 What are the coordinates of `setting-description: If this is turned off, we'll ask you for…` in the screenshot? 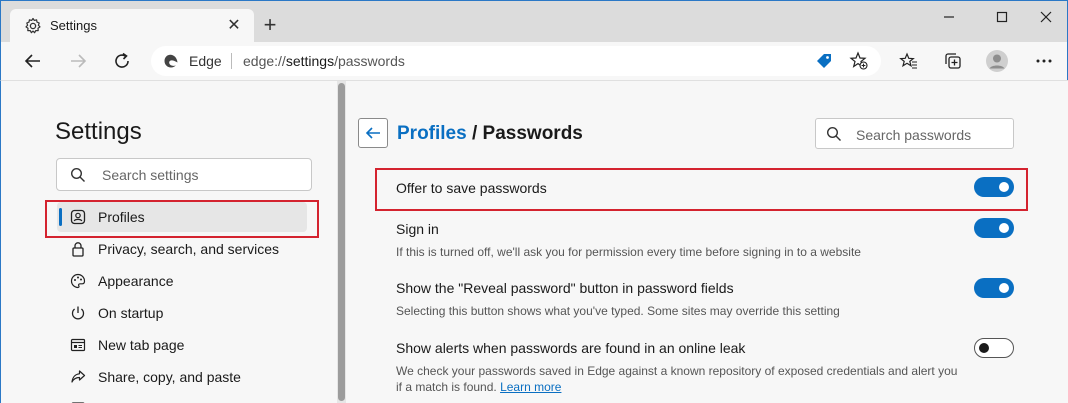 It's located at (628, 252).